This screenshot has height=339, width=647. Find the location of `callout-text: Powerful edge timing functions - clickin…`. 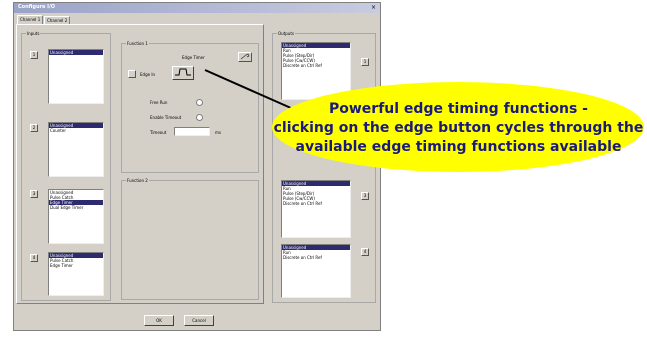

callout-text: Powerful edge timing functions - clickin… is located at coordinates (458, 128).